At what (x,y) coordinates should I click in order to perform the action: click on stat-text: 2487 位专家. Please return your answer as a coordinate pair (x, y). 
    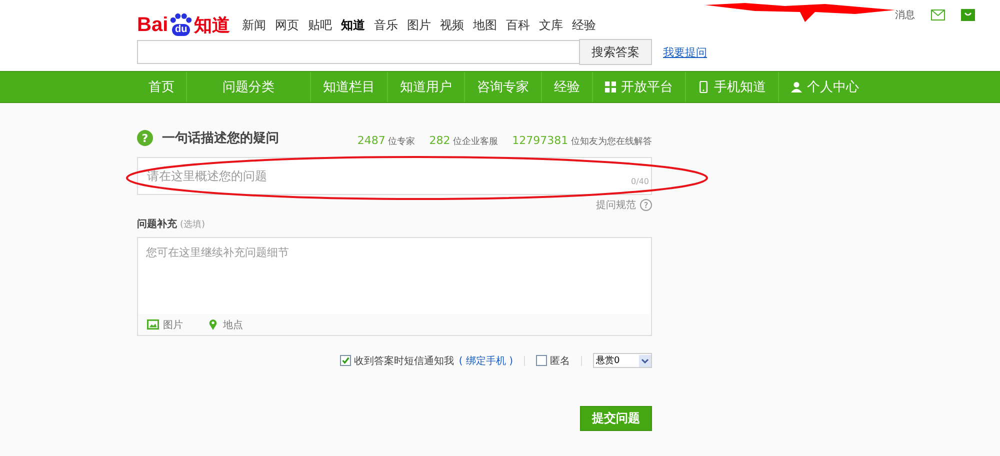
    Looking at the image, I should click on (386, 141).